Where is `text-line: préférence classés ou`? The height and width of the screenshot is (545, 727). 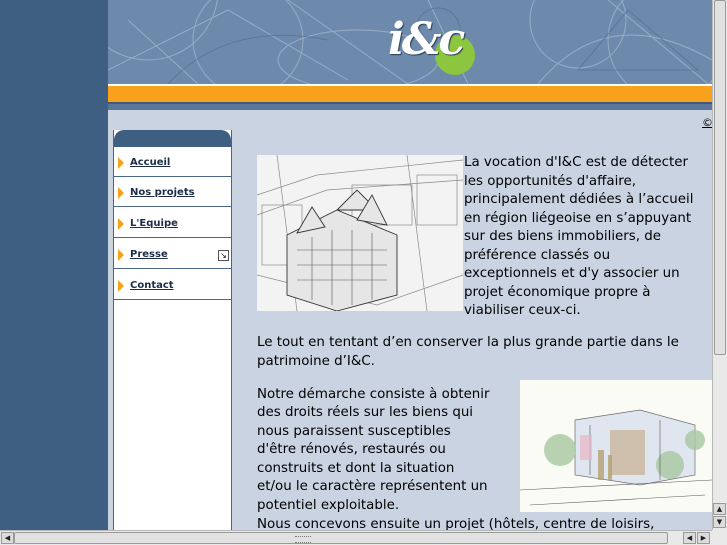 text-line: préférence classés ou is located at coordinates (537, 255).